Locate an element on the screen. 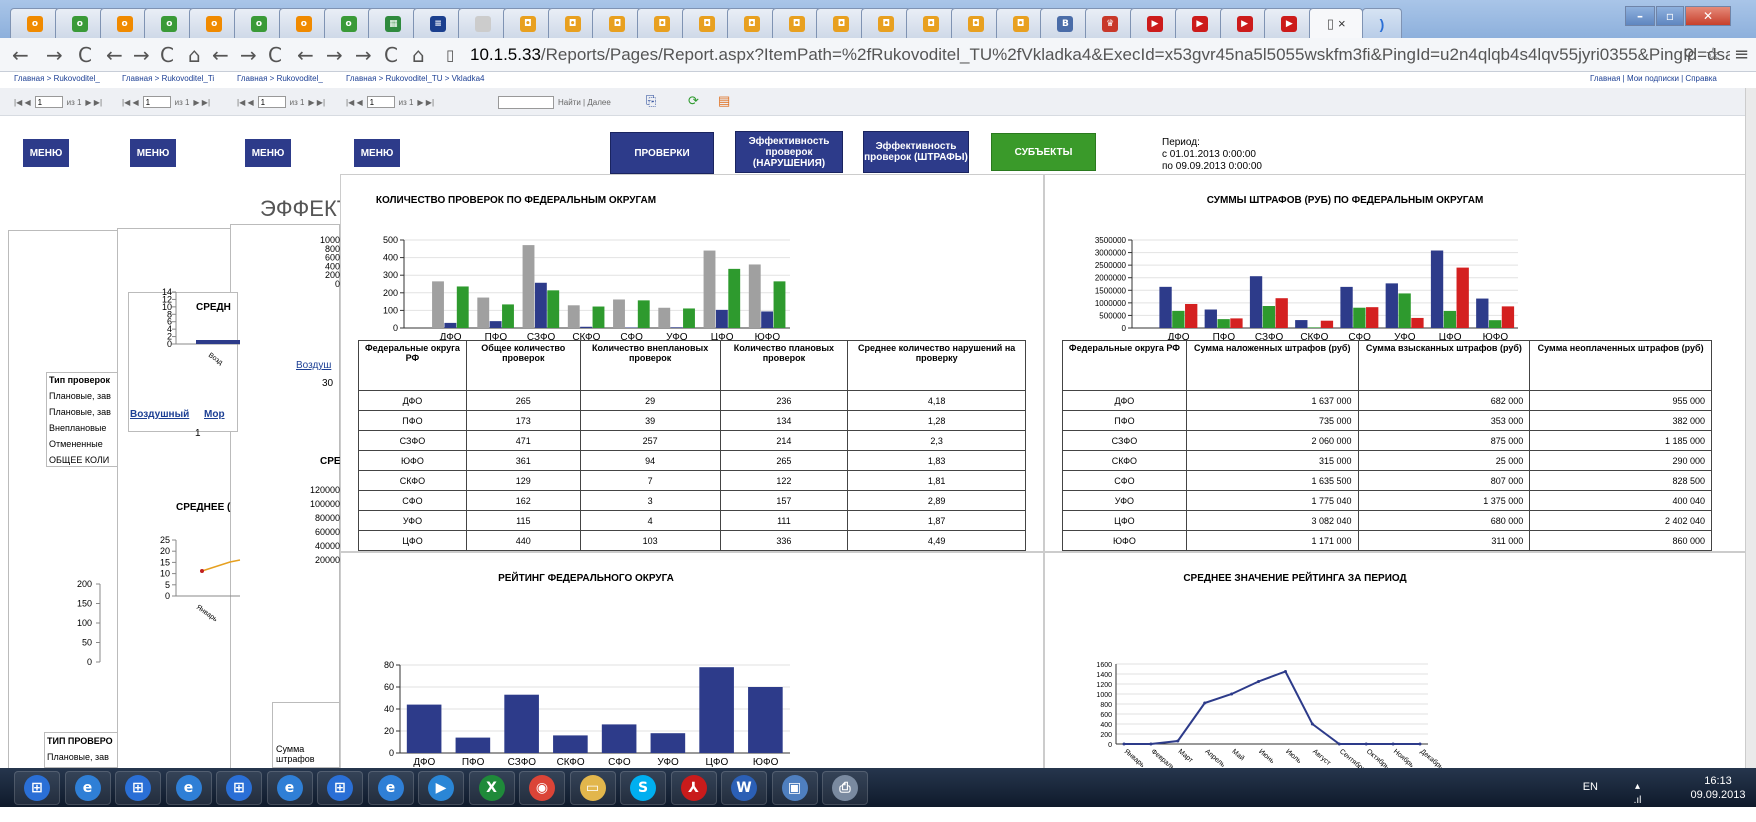 This screenshot has height=822, width=1756. new-tab-button: ) is located at coordinates (1382, 23).